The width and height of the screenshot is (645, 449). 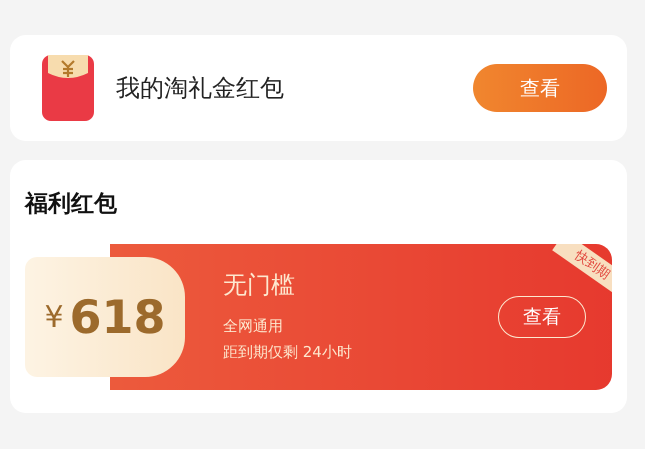 What do you see at coordinates (259, 285) in the screenshot?
I see `coupon-name: 无门槛` at bounding box center [259, 285].